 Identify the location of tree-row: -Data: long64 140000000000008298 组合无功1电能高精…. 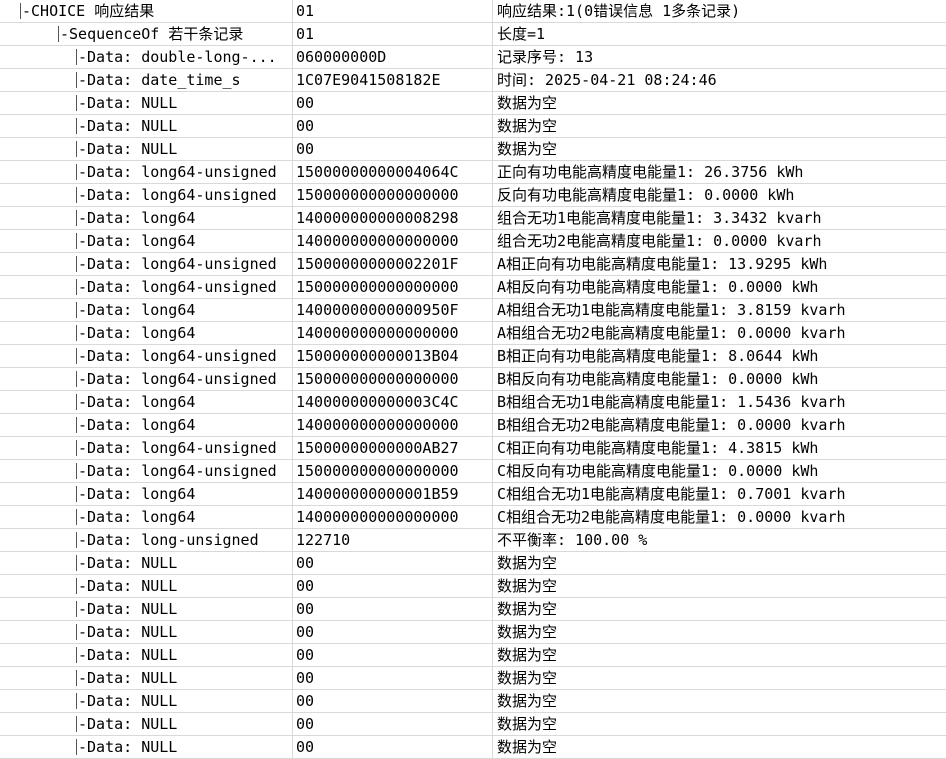
(473, 218).